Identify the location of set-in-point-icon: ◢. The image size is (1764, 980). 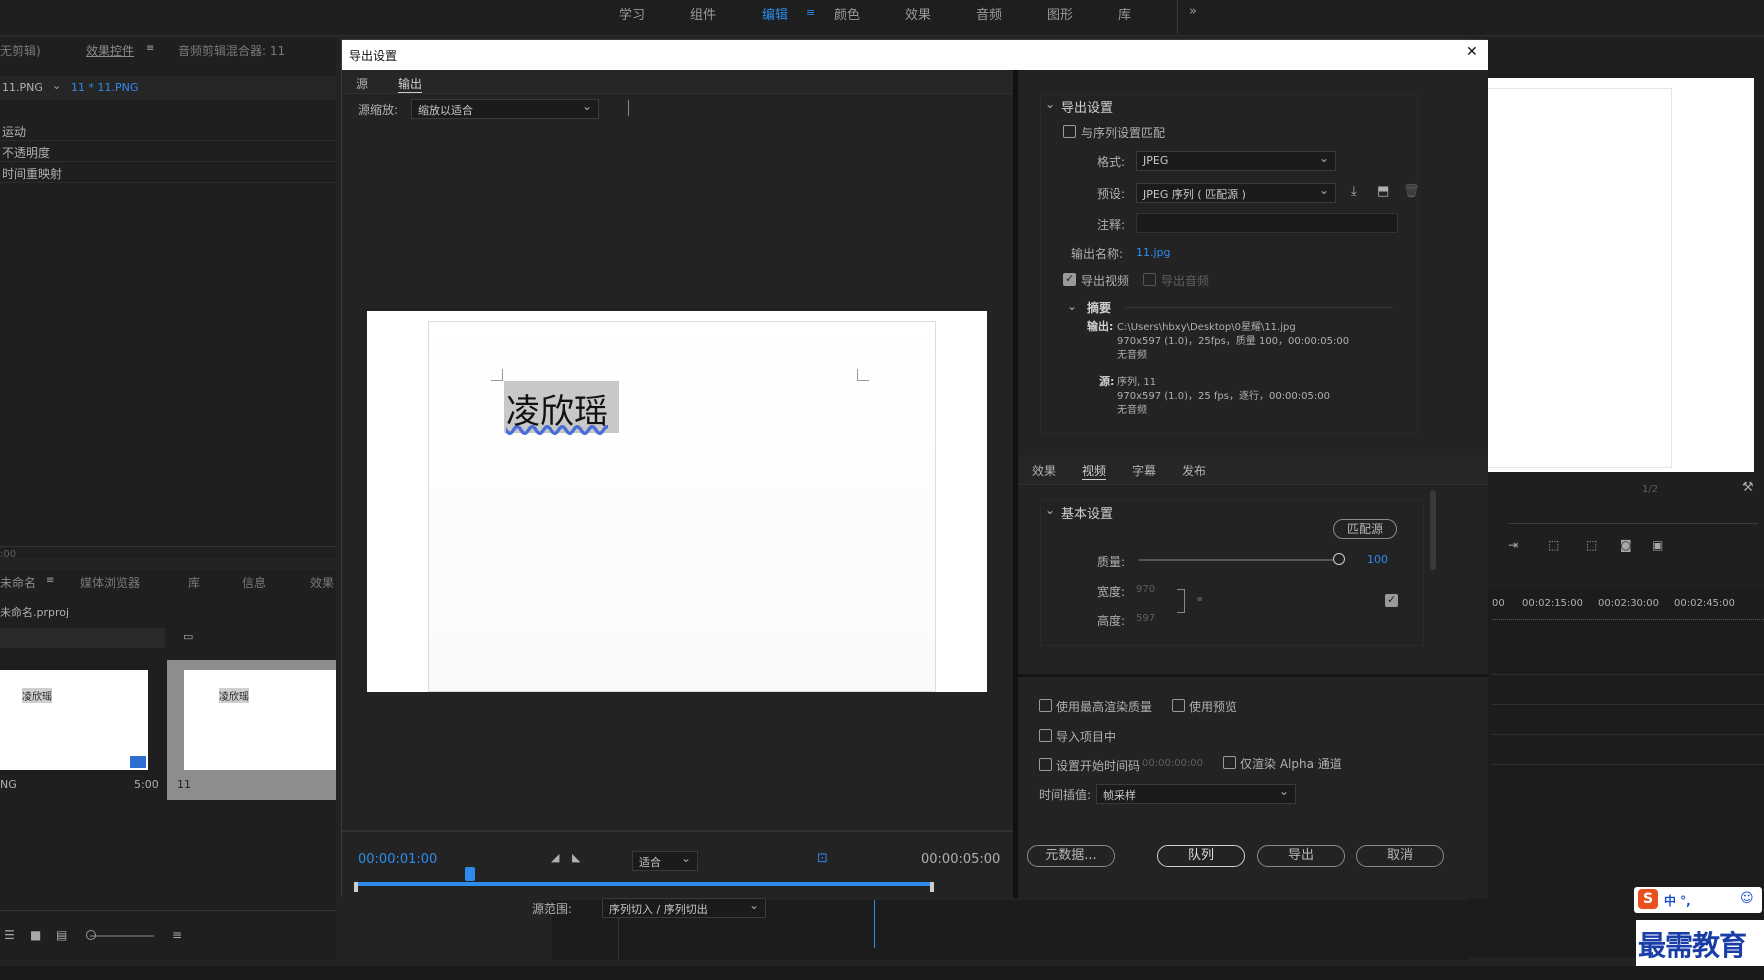
(555, 857).